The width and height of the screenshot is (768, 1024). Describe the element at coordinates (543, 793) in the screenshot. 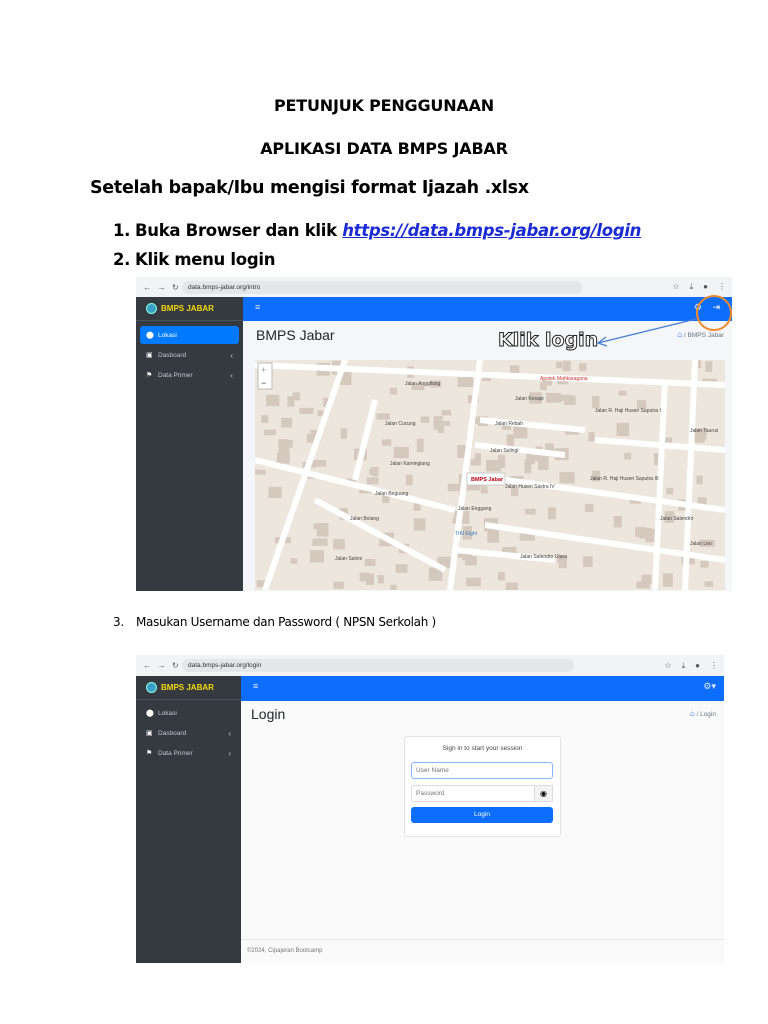

I see `eye-icon: ◉` at that location.